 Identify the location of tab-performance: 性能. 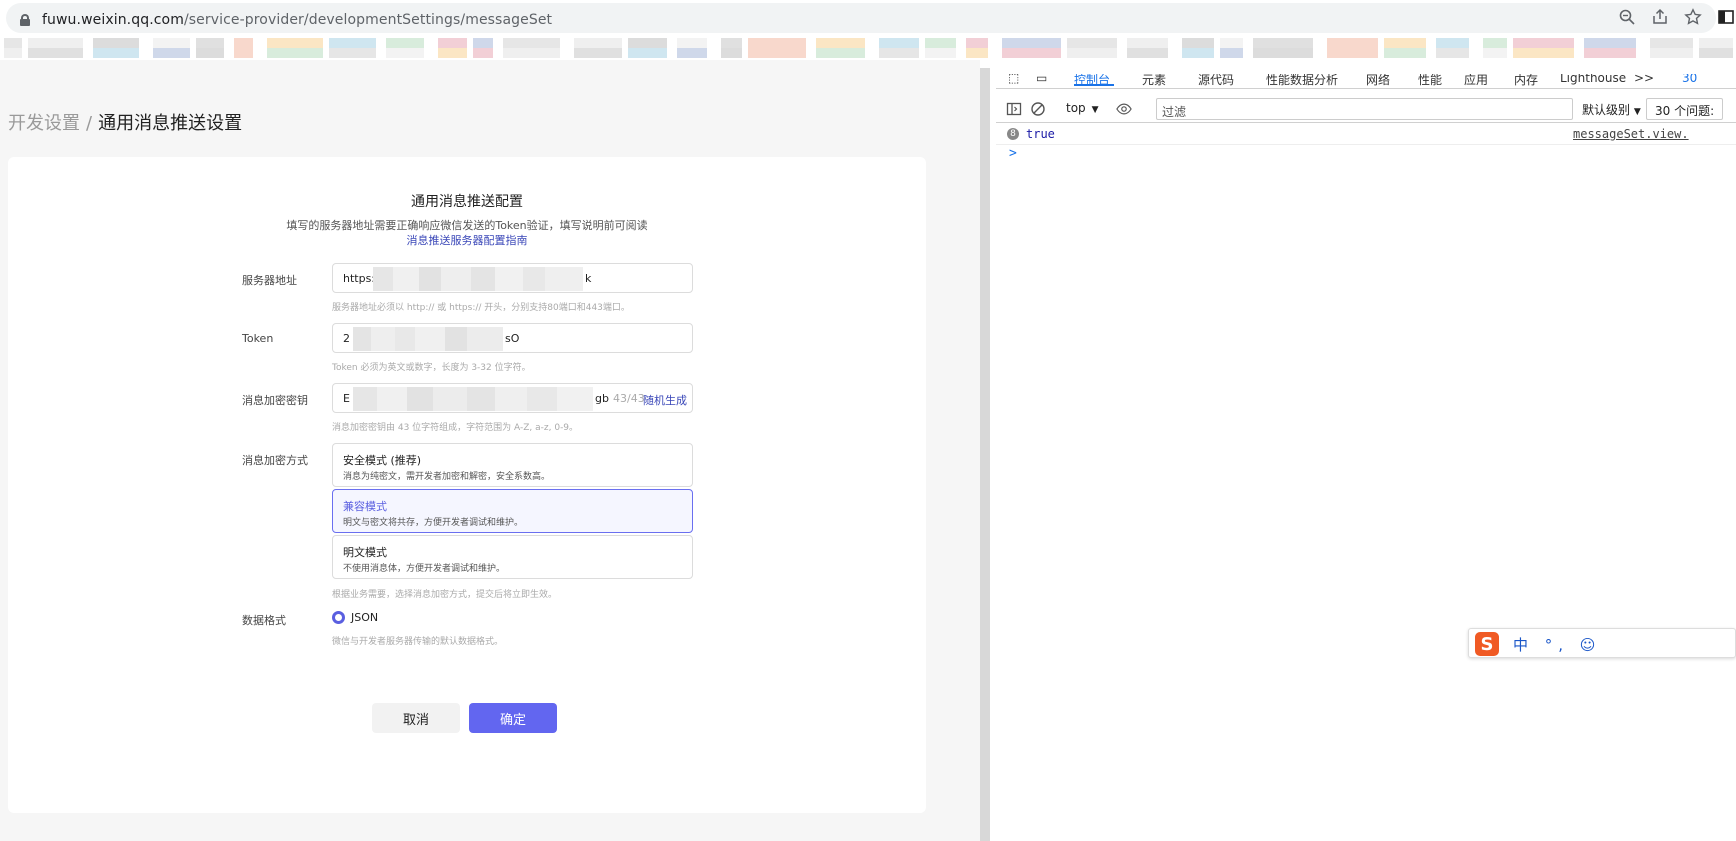
(1430, 80).